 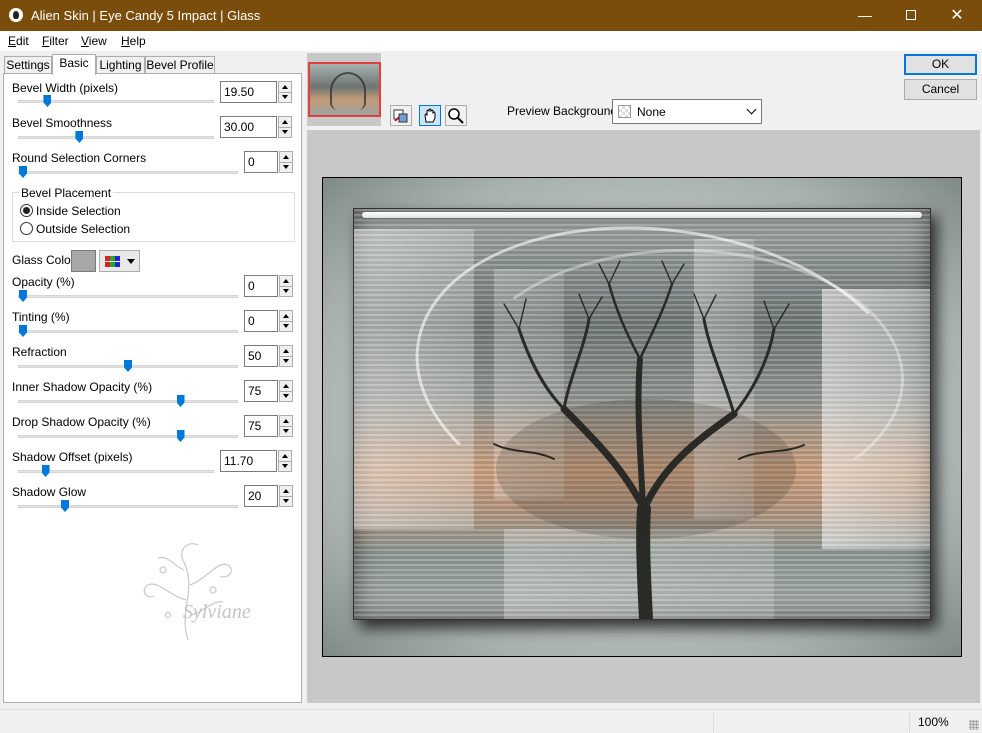 What do you see at coordinates (79, 158) in the screenshot?
I see `round-corners-label: Round Selection Corners` at bounding box center [79, 158].